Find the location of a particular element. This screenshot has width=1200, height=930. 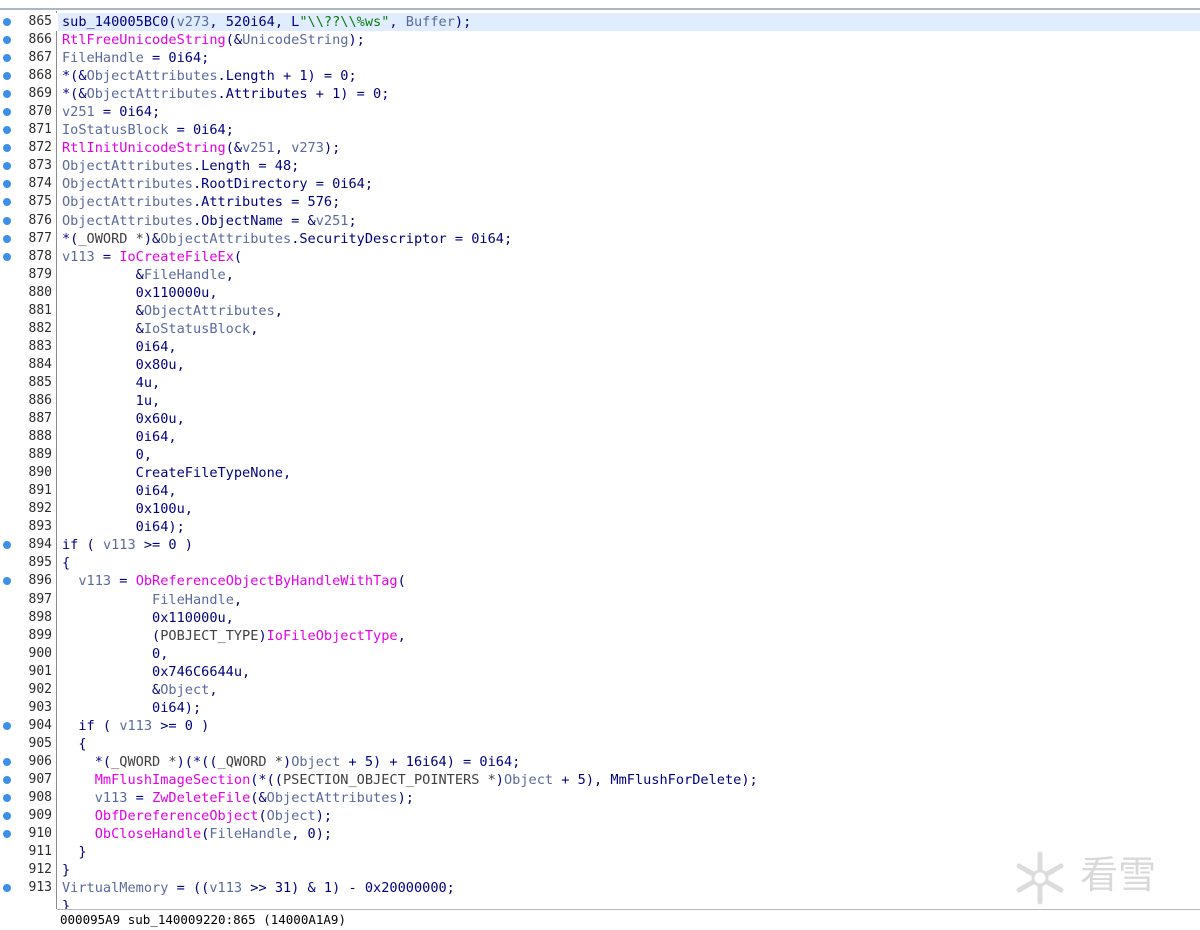

code-token: = (( is located at coordinates (189, 888).